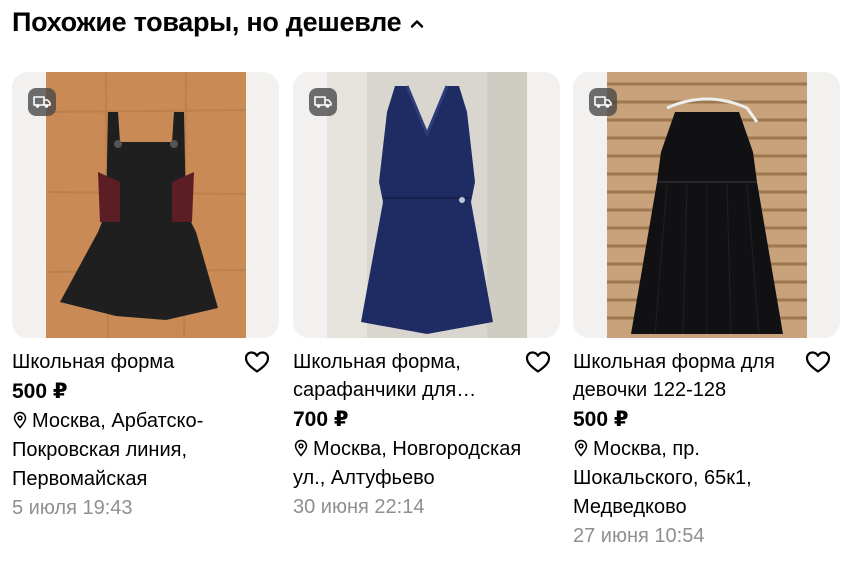 The width and height of the screenshot is (866, 568). I want to click on item-location: Москва, Новгородская ул., Алтуфьево, so click(413, 464).